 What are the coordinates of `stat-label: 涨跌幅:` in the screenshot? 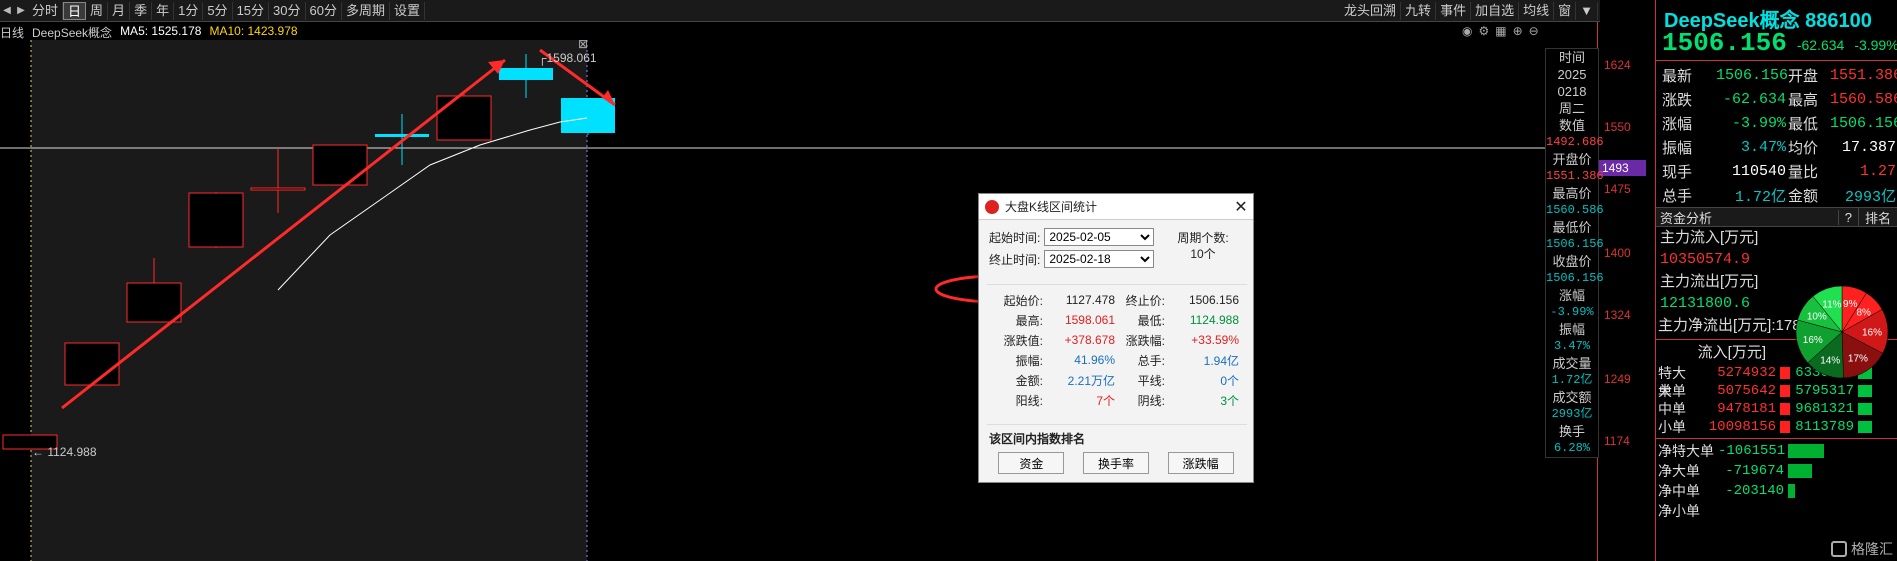 It's located at (1145, 340).